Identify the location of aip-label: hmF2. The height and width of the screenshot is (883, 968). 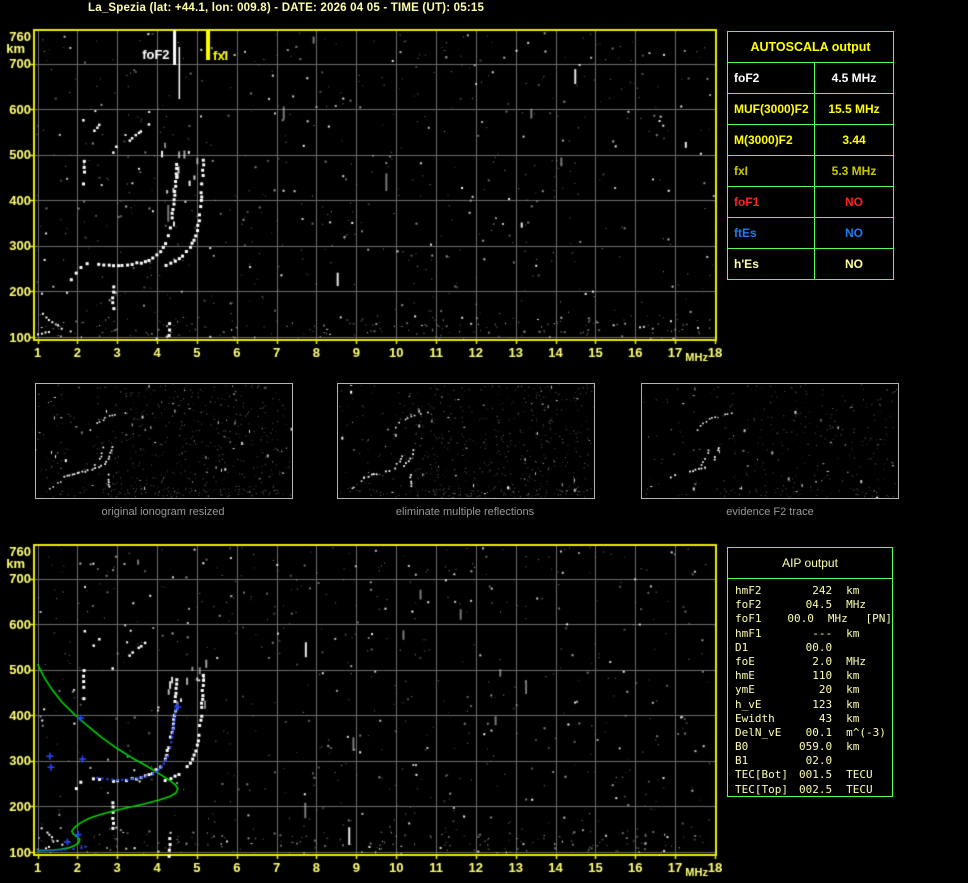
(748, 590).